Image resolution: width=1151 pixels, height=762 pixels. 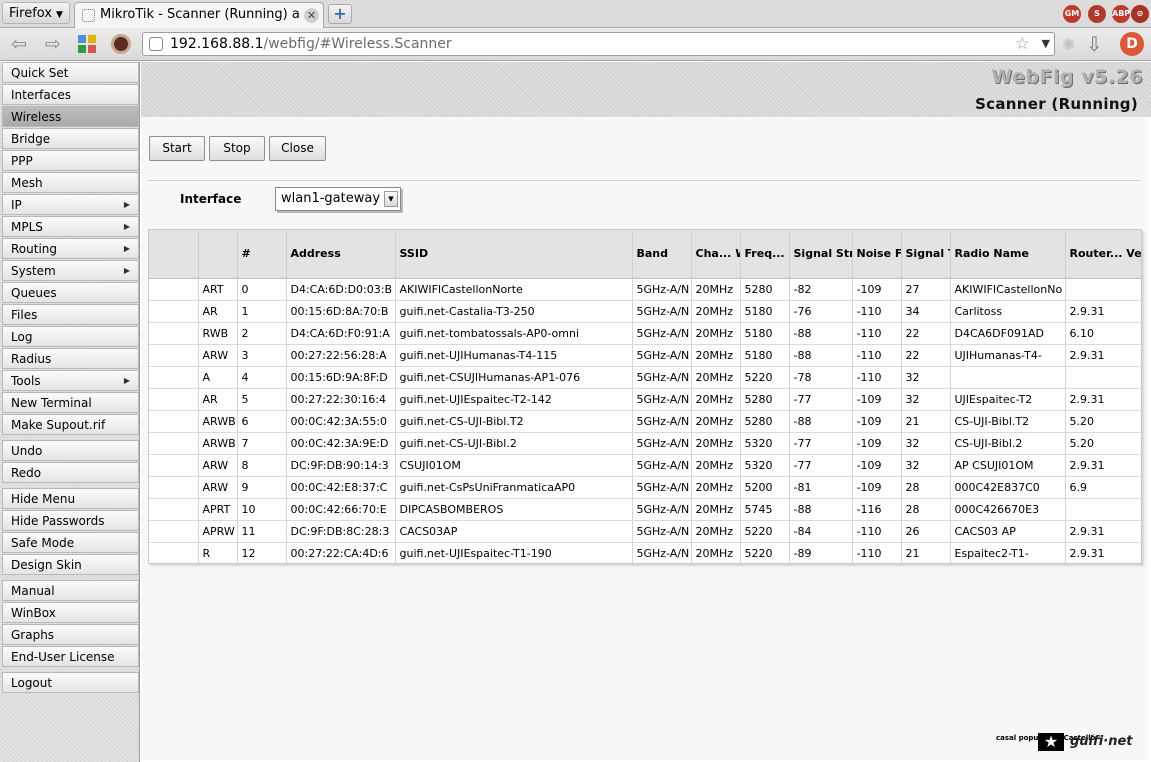 I want to click on bookmark-star-icon: ☆, so click(x=1022, y=44).